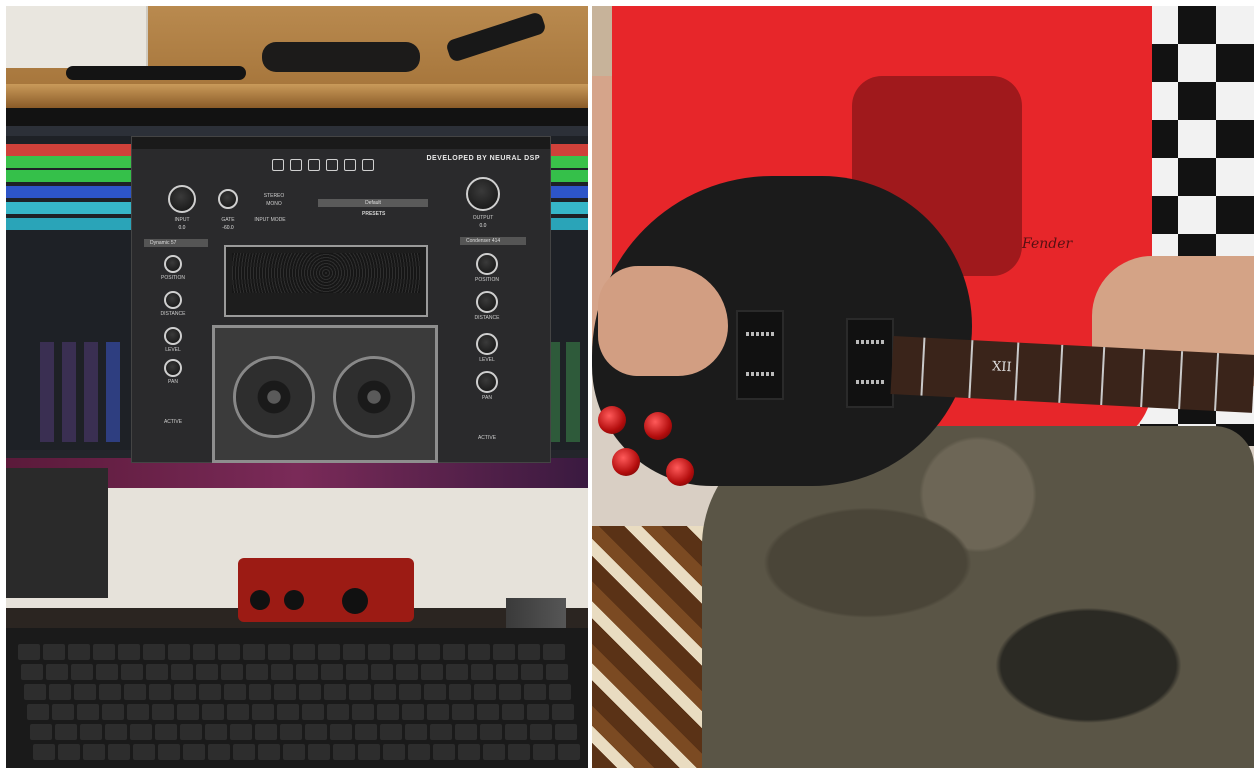 This screenshot has height=772, width=1260. I want to click on amp-head-graphic, so click(326, 281).